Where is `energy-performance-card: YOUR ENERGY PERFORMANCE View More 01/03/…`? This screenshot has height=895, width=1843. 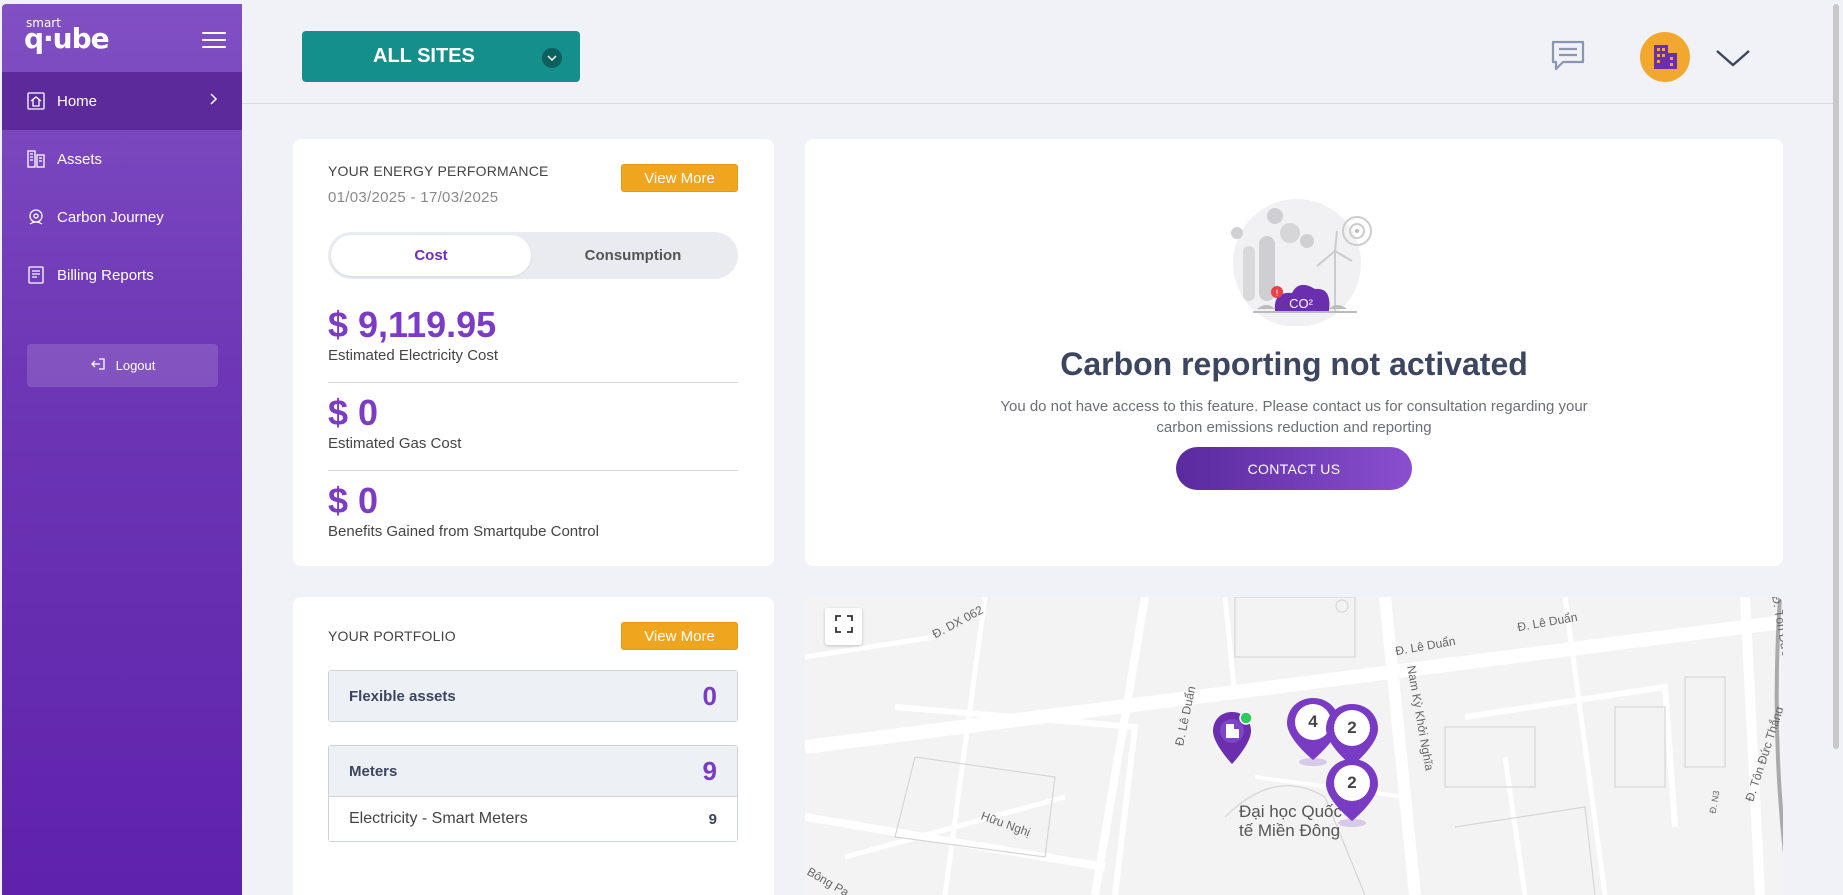
energy-performance-card: YOUR ENERGY PERFORMANCE View More 01/03/… is located at coordinates (533, 352).